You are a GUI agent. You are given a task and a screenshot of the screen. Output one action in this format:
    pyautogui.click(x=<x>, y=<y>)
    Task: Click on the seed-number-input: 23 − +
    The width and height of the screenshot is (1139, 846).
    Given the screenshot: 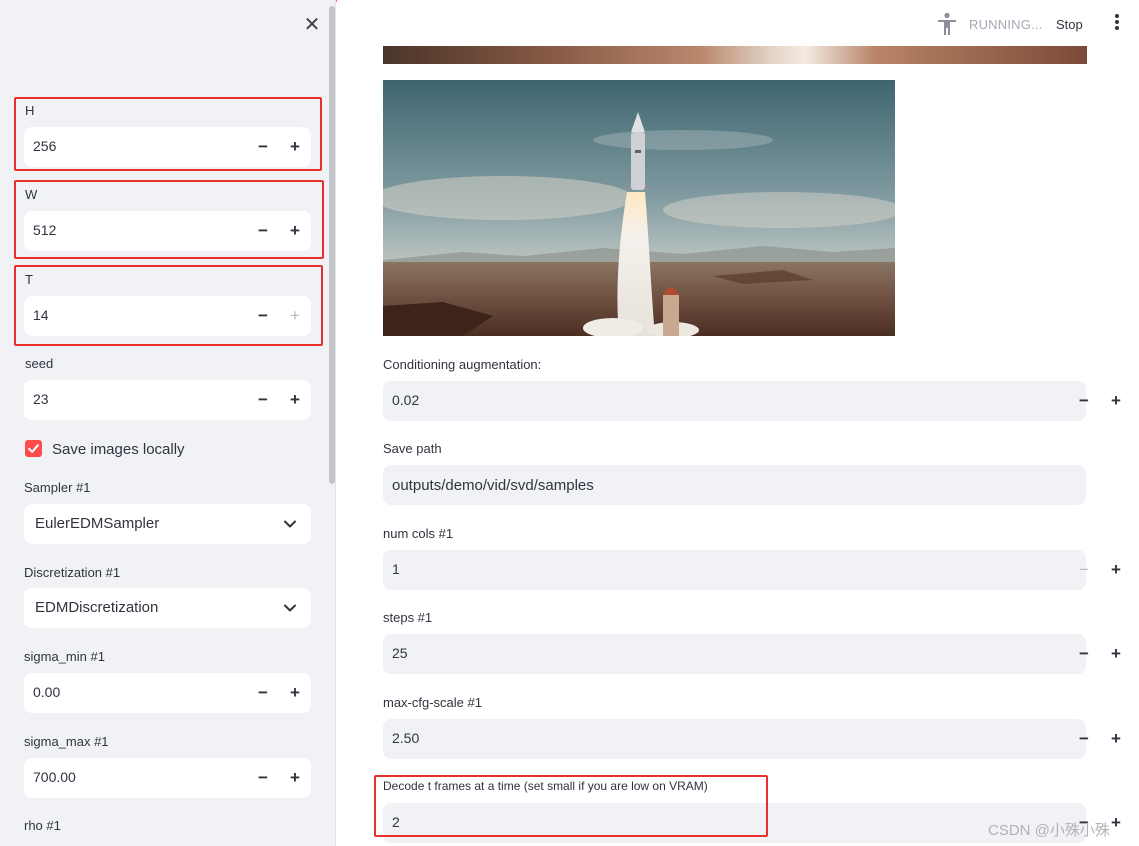 What is the action you would take?
    pyautogui.click(x=167, y=400)
    